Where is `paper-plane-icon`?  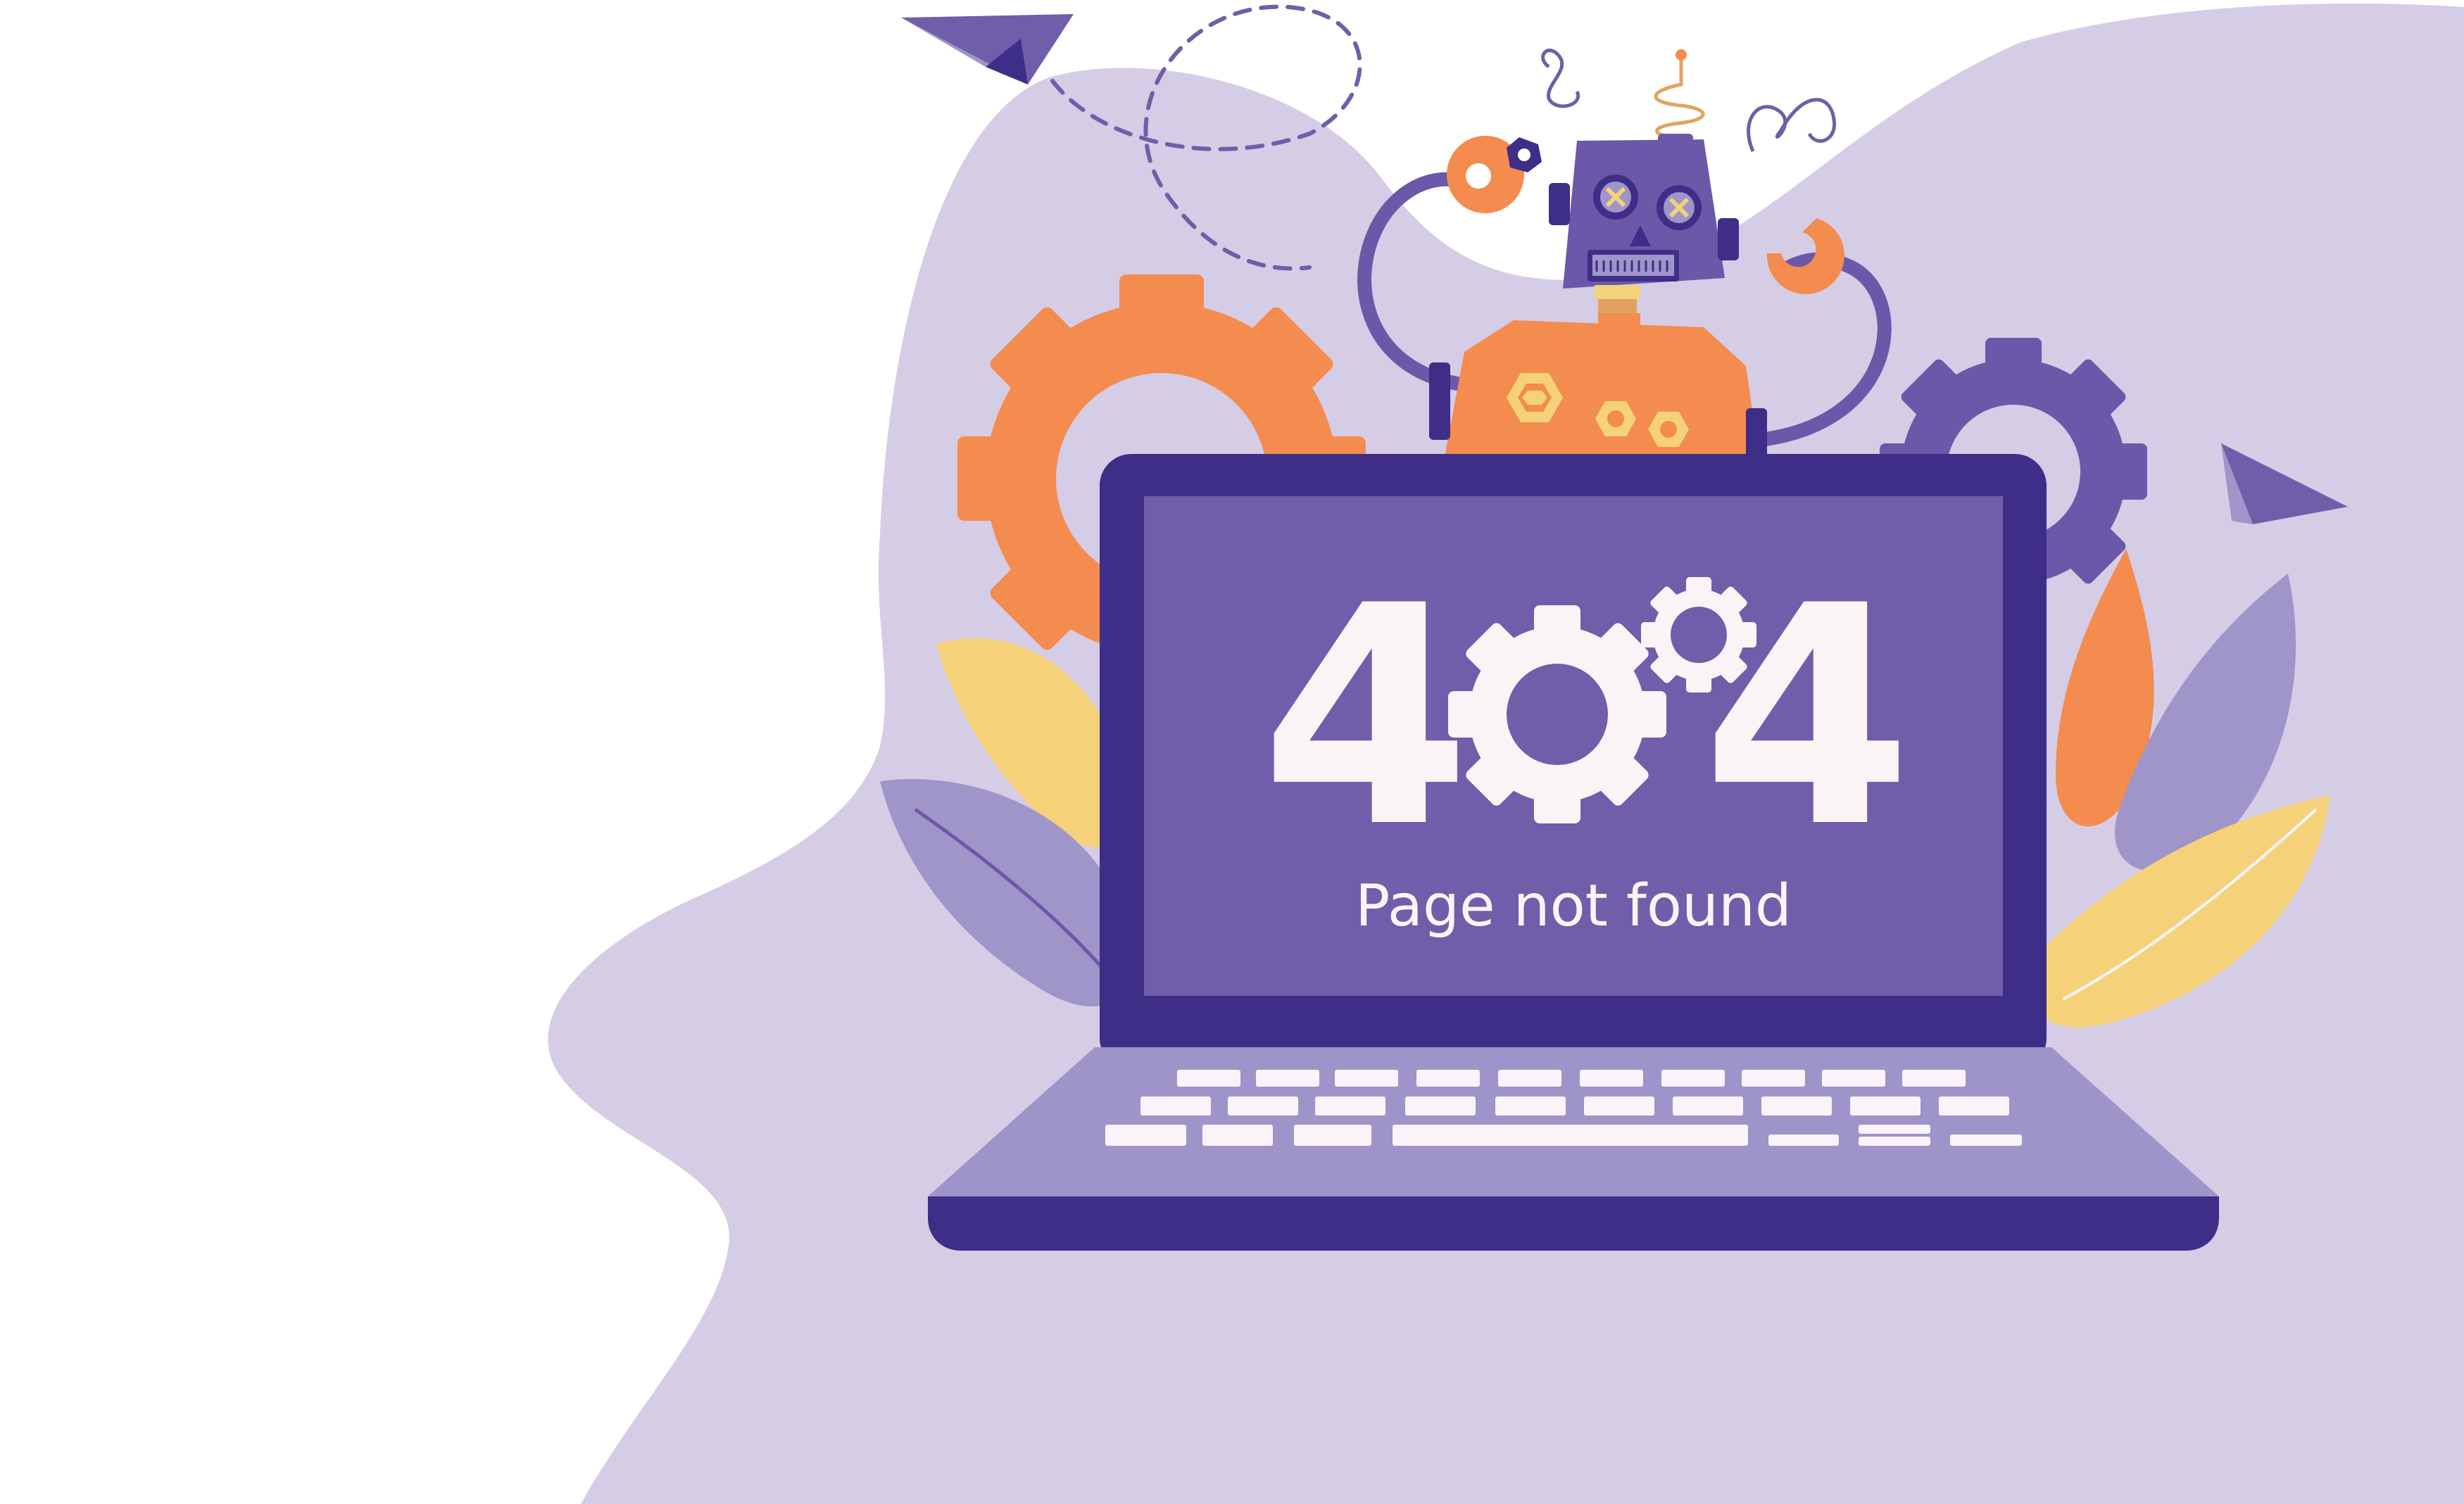
paper-plane-icon is located at coordinates (987, 49).